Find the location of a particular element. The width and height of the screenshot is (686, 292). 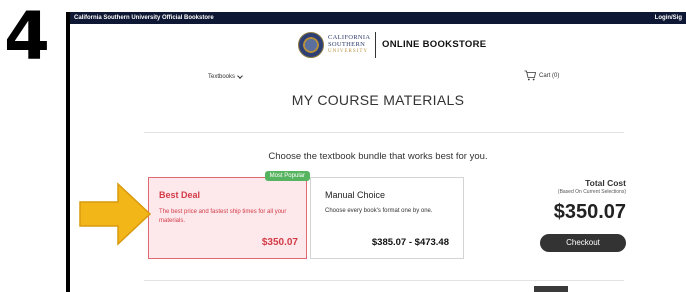

university-name: CALIFORNIA SOUTHERN UNIVERSITY is located at coordinates (349, 44).